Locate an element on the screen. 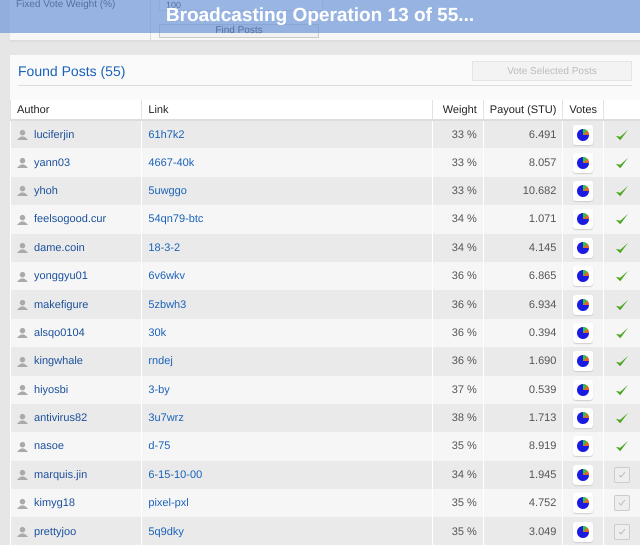 The height and width of the screenshot is (545, 640). post-link: 18-3-2 is located at coordinates (164, 248).